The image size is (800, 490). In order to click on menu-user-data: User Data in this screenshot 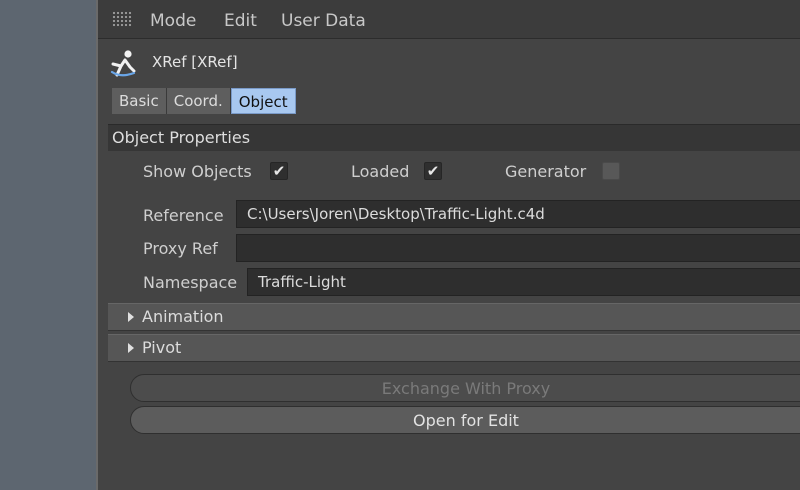, I will do `click(323, 21)`.